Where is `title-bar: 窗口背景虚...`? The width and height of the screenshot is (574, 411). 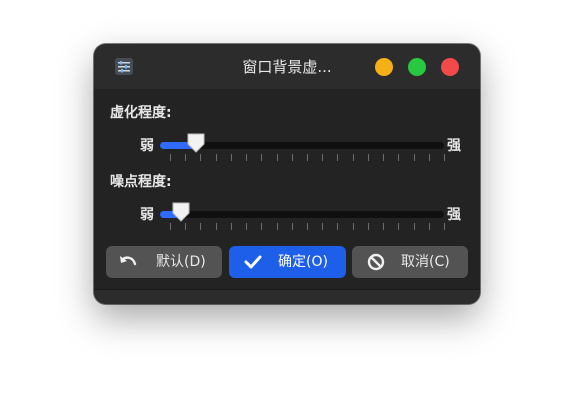
title-bar: 窗口背景虚... is located at coordinates (287, 66).